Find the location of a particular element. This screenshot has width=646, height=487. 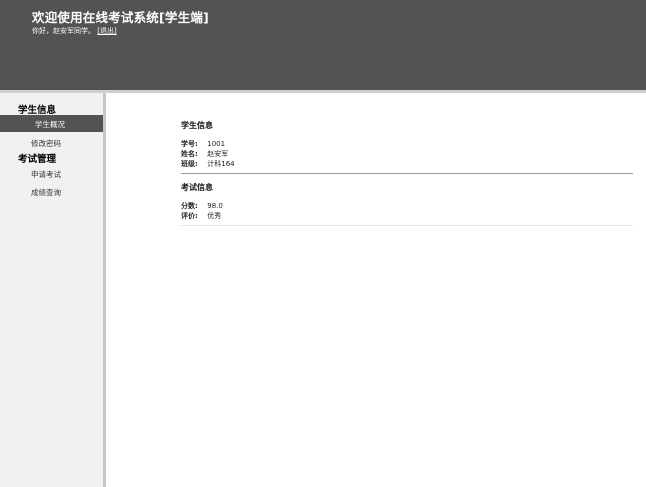

sidebar-item-label: 学生概况 is located at coordinates (50, 124).